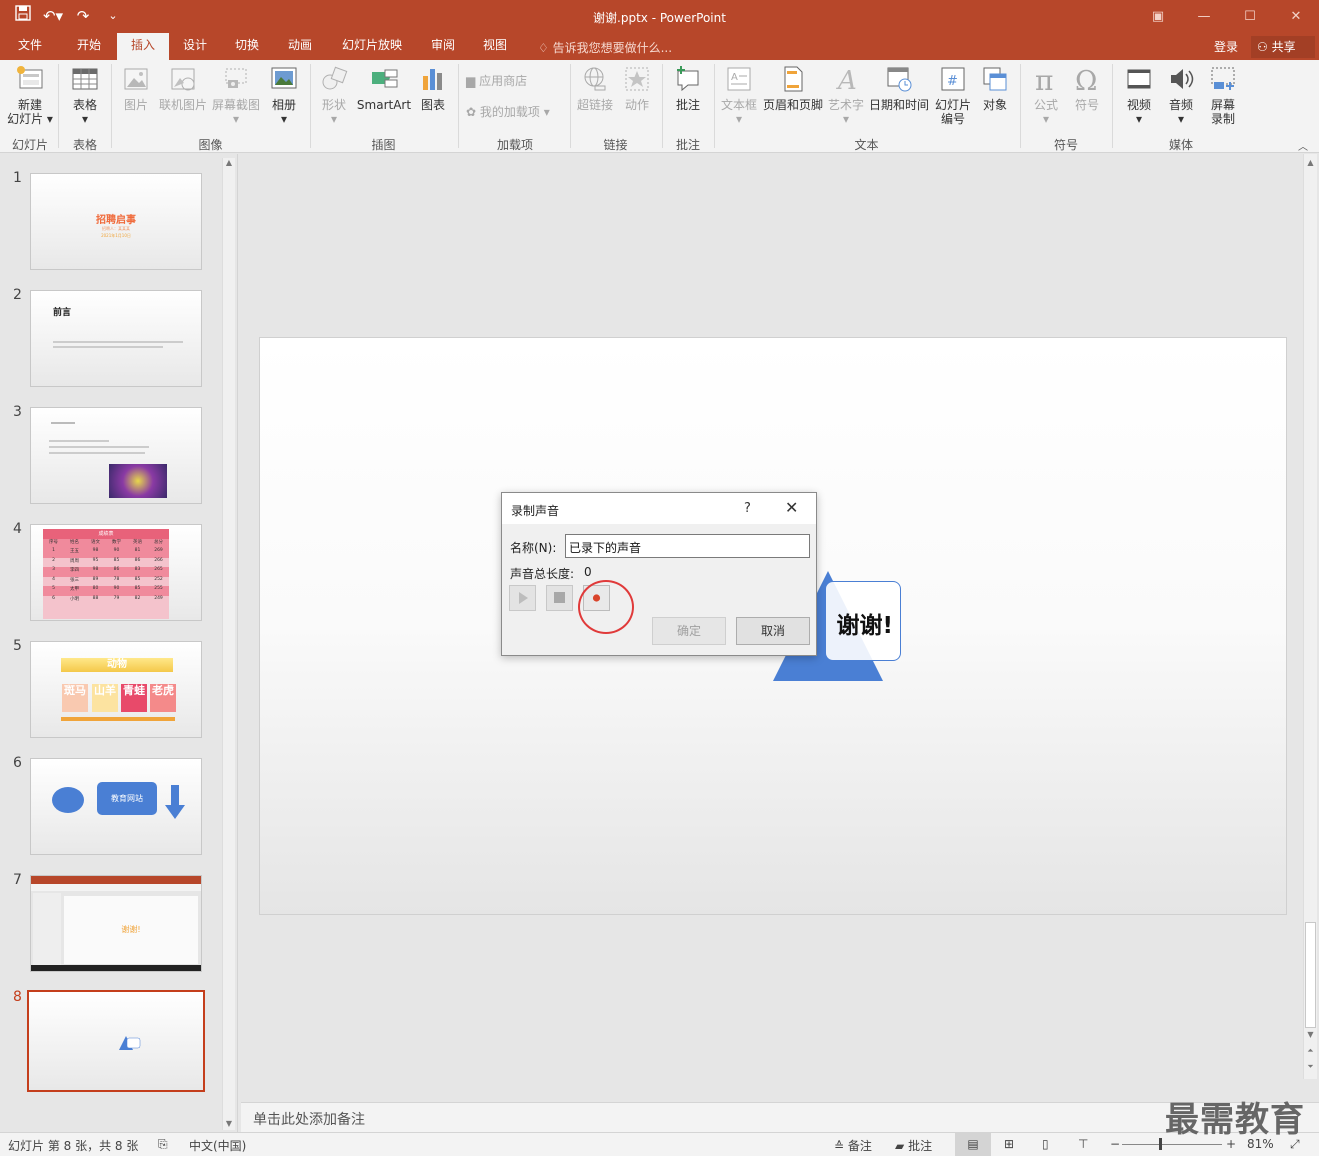  What do you see at coordinates (1283, 47) in the screenshot?
I see `share-button: ⚇ 共享` at bounding box center [1283, 47].